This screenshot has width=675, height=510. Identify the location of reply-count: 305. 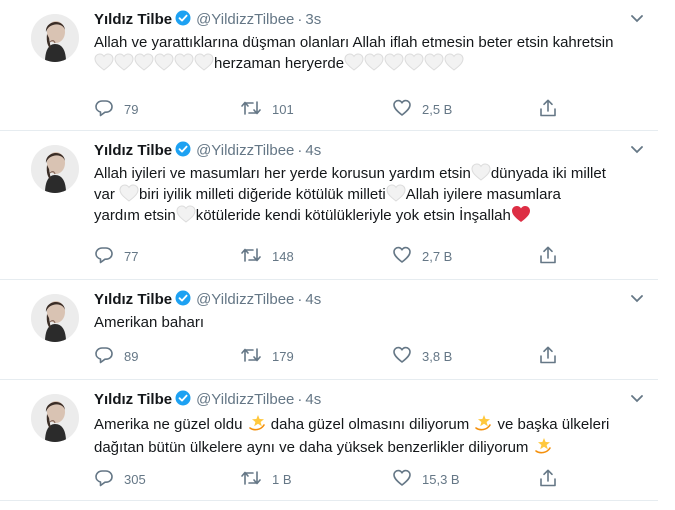
(135, 479).